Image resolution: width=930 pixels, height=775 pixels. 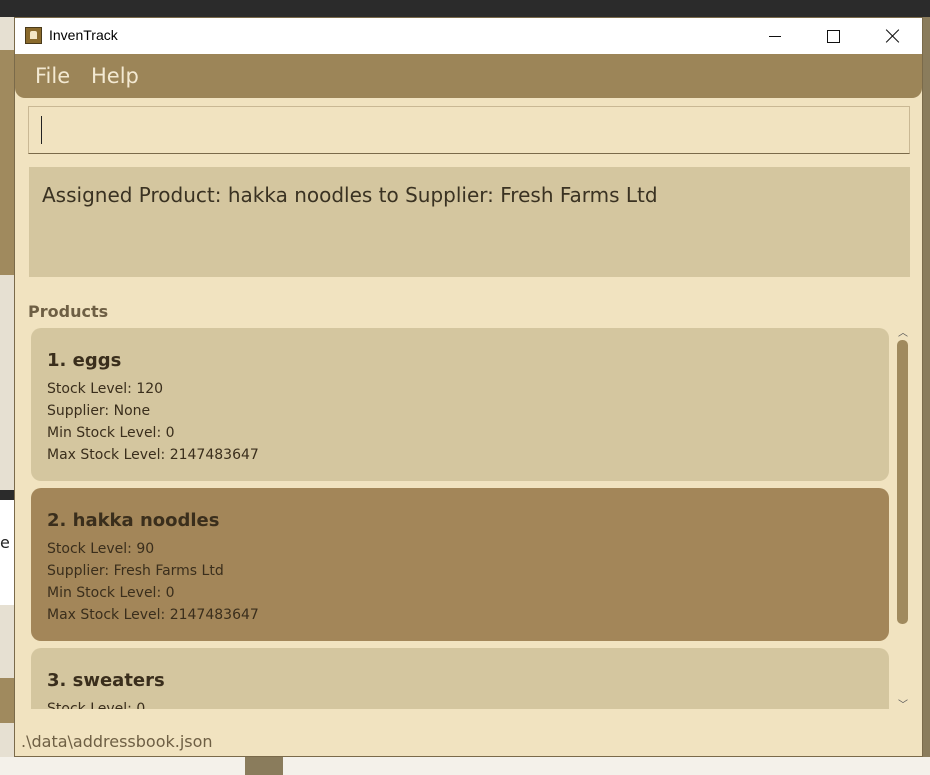 What do you see at coordinates (460, 678) in the screenshot?
I see `product-card: 3. sweaters Stock Level: 0` at bounding box center [460, 678].